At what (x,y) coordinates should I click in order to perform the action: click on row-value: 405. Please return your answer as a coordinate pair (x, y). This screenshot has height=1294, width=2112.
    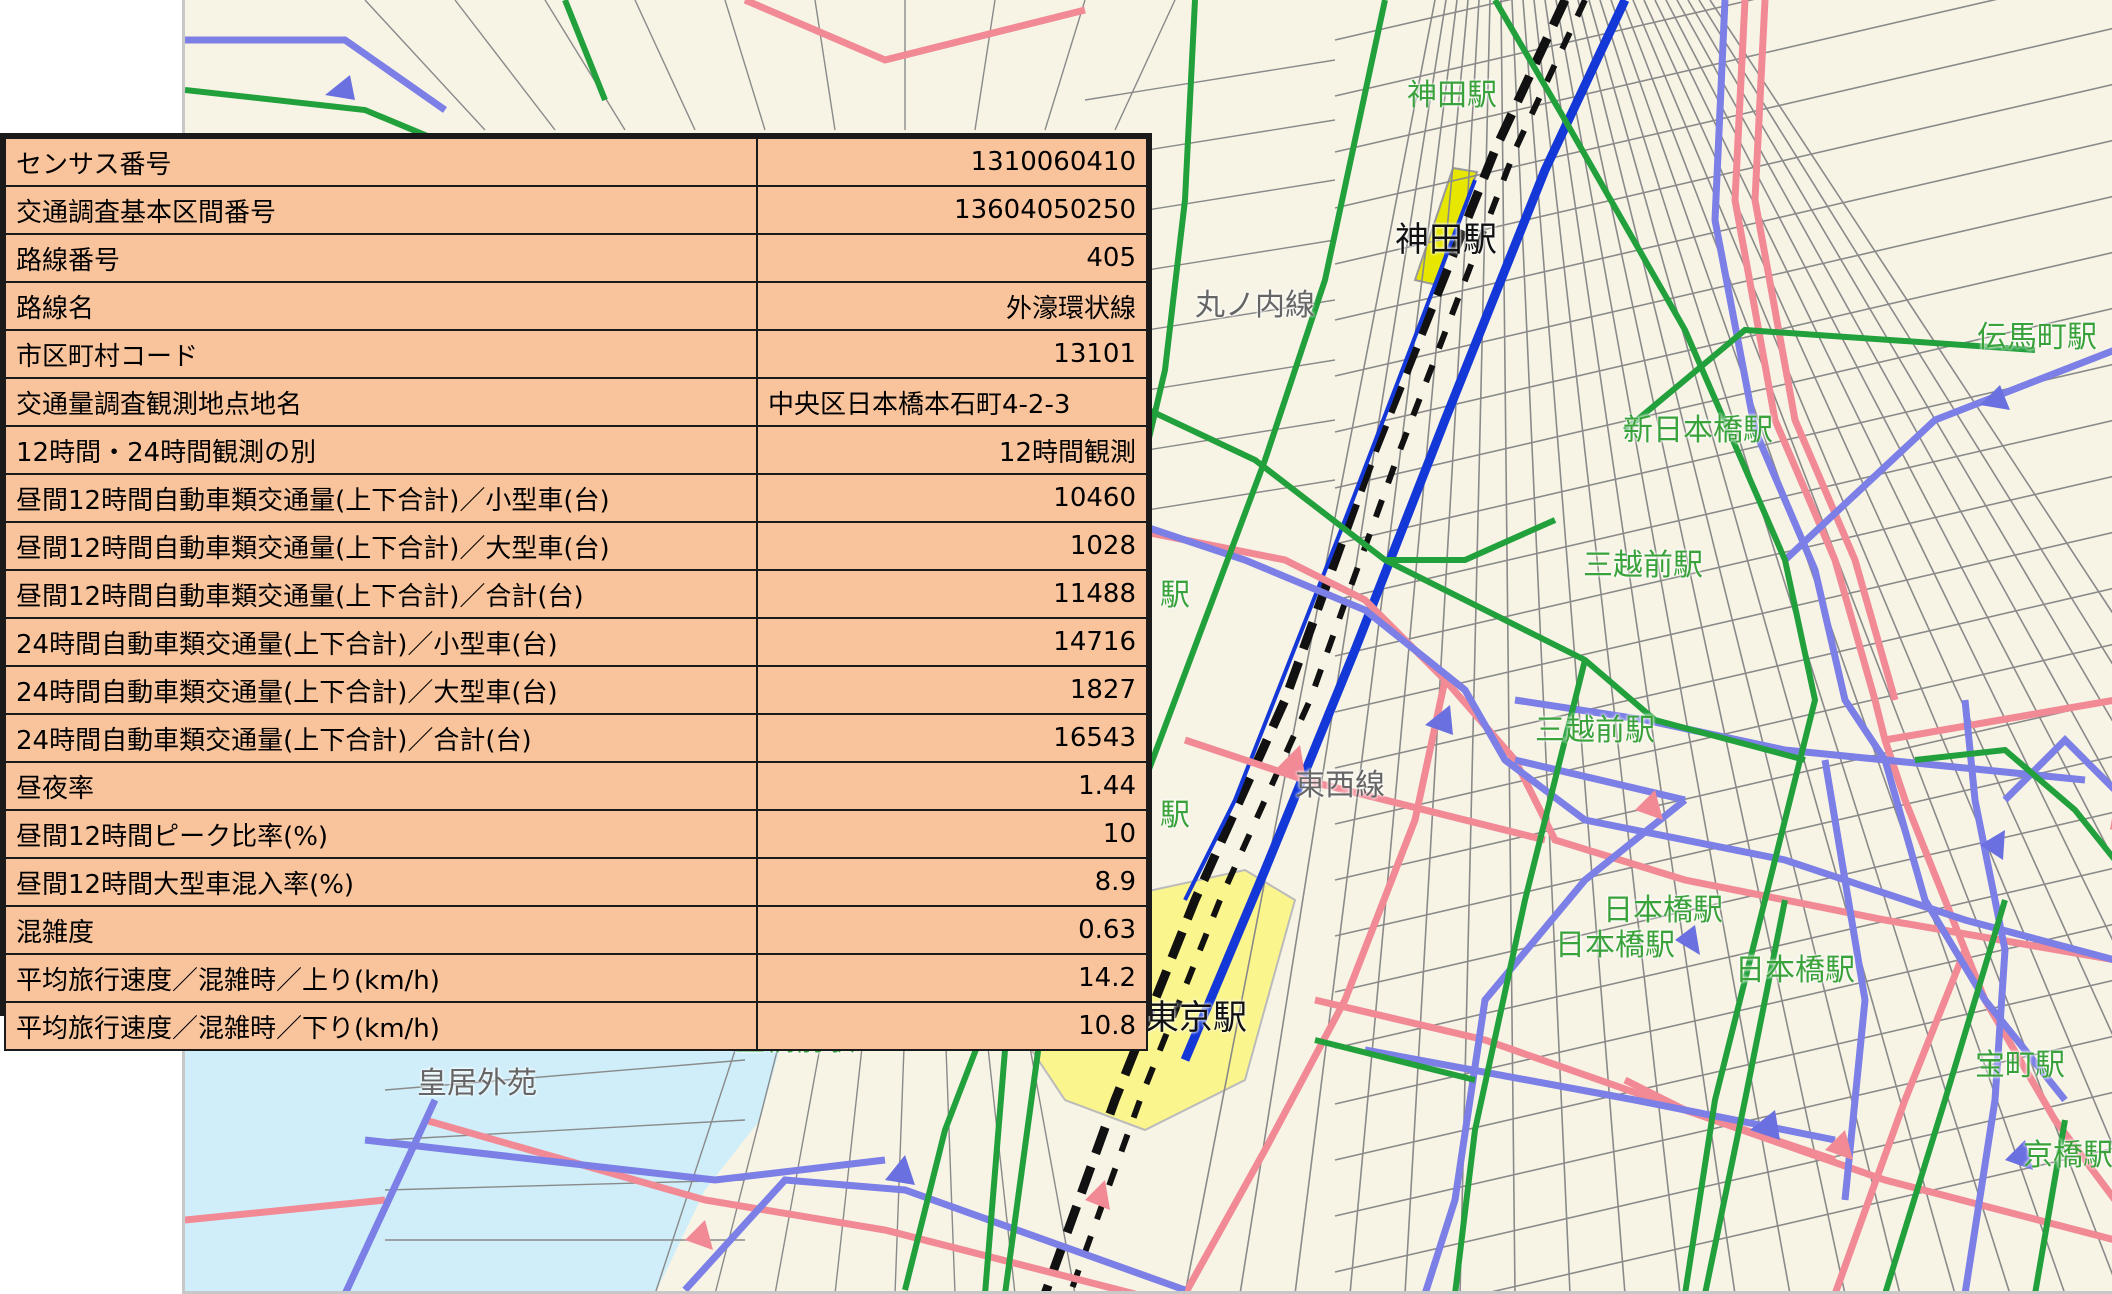
    Looking at the image, I should click on (952, 258).